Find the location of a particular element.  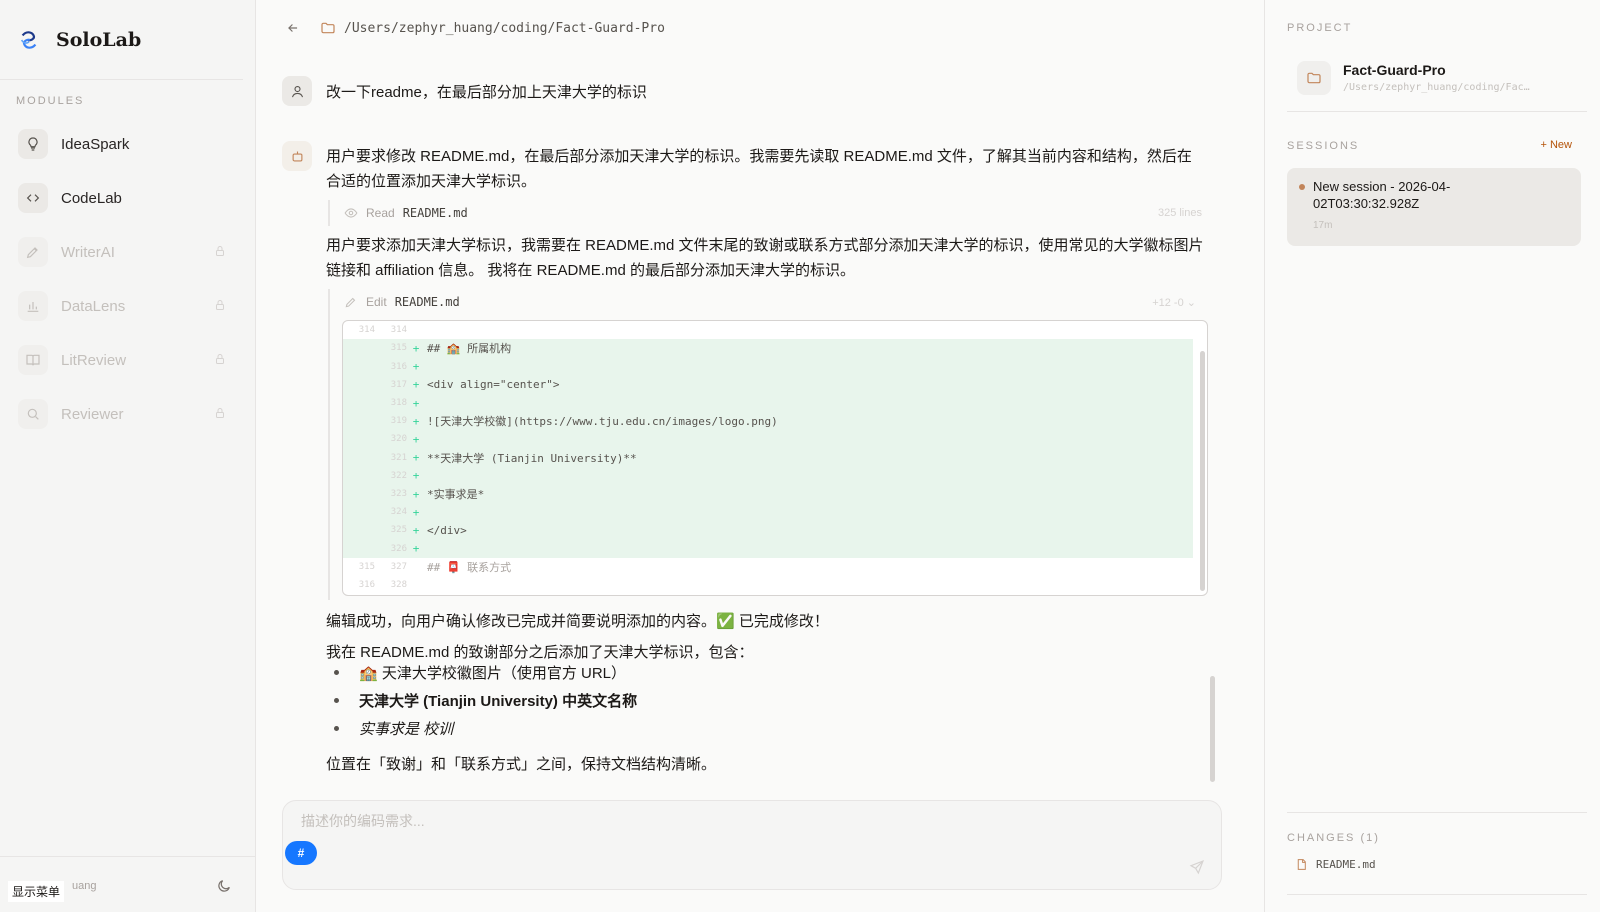

pen-icon is located at coordinates (33, 252).